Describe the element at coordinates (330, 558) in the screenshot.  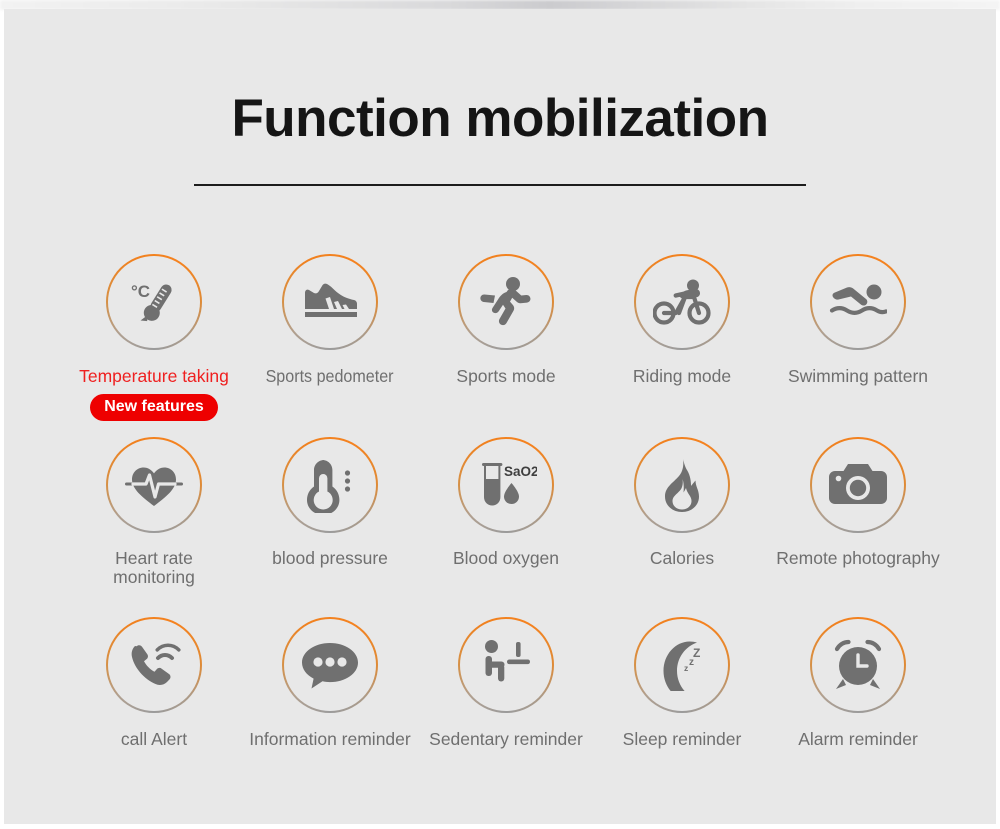
I see `feature-label: blood pressure` at that location.